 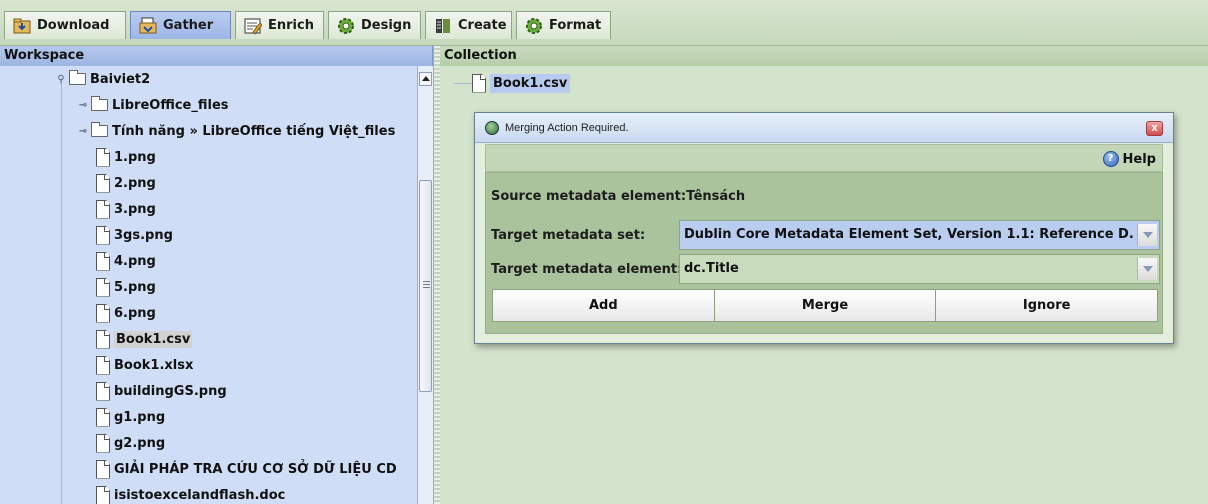 I want to click on create-icon, so click(x=443, y=26).